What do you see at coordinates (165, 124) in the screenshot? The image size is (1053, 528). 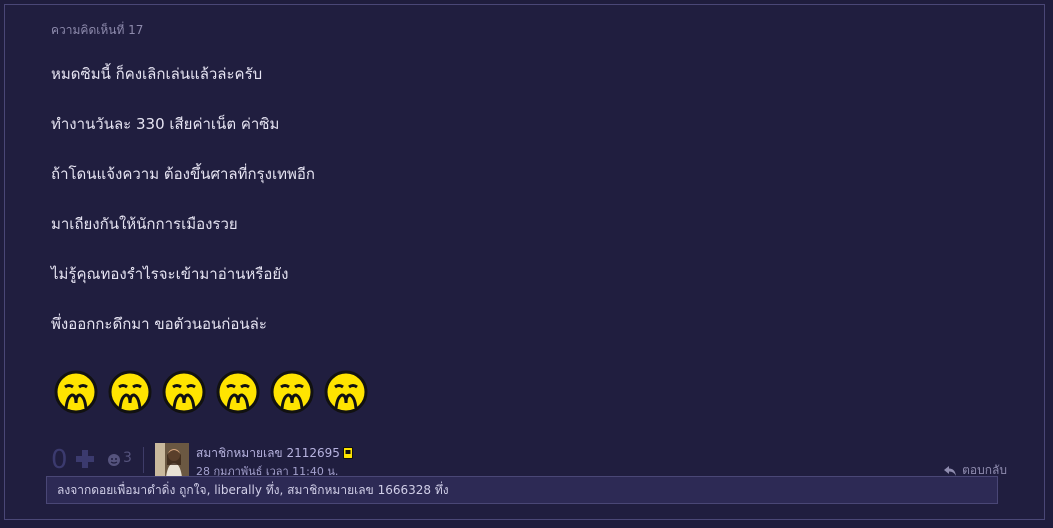 I see `comment-line: ทำงานวันละ 330 เสียค่าเน็ต ค่าซิม` at bounding box center [165, 124].